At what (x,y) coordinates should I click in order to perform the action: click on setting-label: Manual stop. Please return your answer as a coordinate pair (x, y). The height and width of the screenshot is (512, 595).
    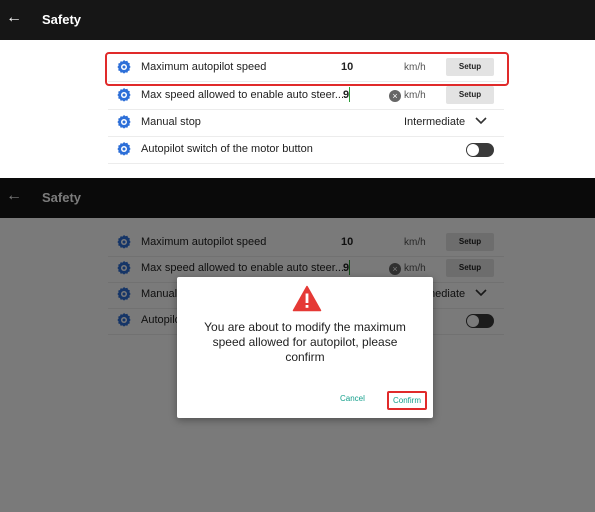
    Looking at the image, I should click on (171, 122).